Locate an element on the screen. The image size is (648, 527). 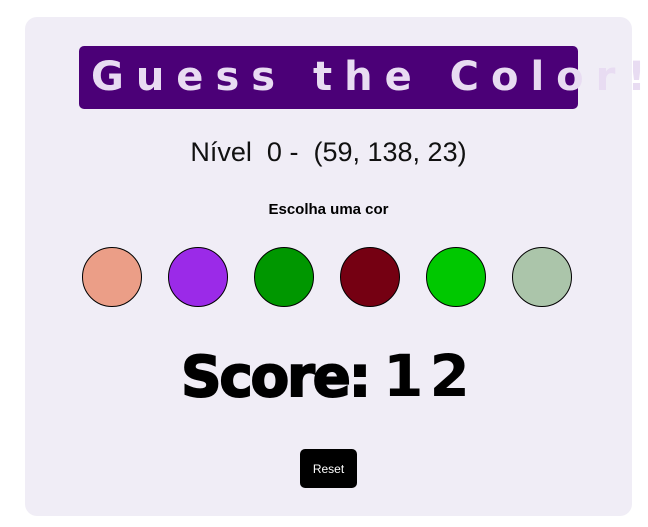
score-display: Score: 12 is located at coordinates (328, 376).